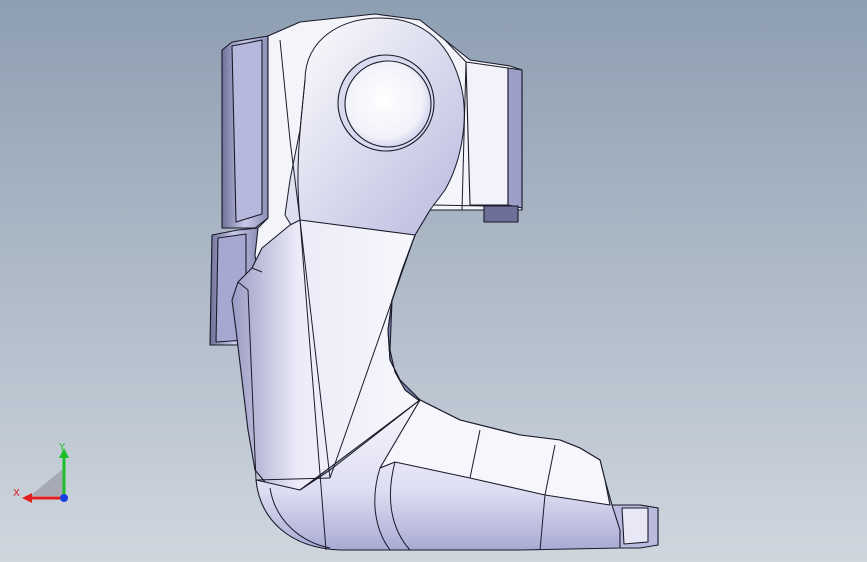  What do you see at coordinates (501, 214) in the screenshot?
I see `right-arm-tab` at bounding box center [501, 214].